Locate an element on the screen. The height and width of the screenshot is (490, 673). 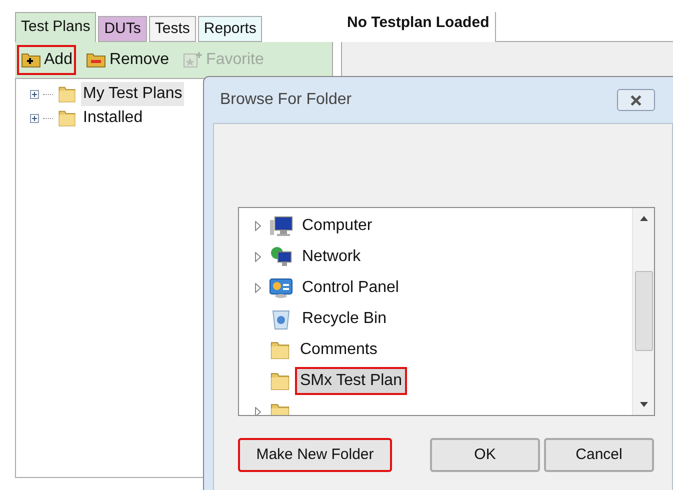
tree-item: My Test Plans is located at coordinates (132, 94).